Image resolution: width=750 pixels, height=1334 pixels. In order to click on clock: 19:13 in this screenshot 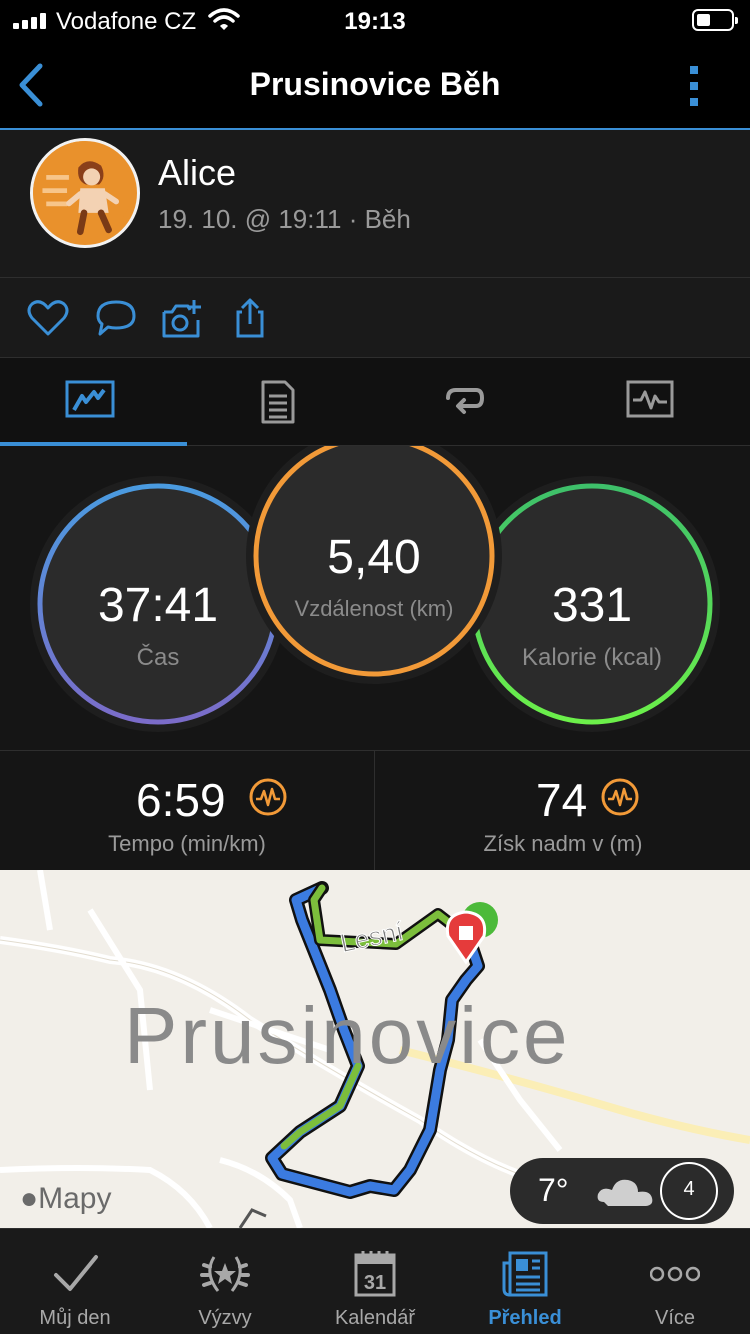, I will do `click(375, 21)`.